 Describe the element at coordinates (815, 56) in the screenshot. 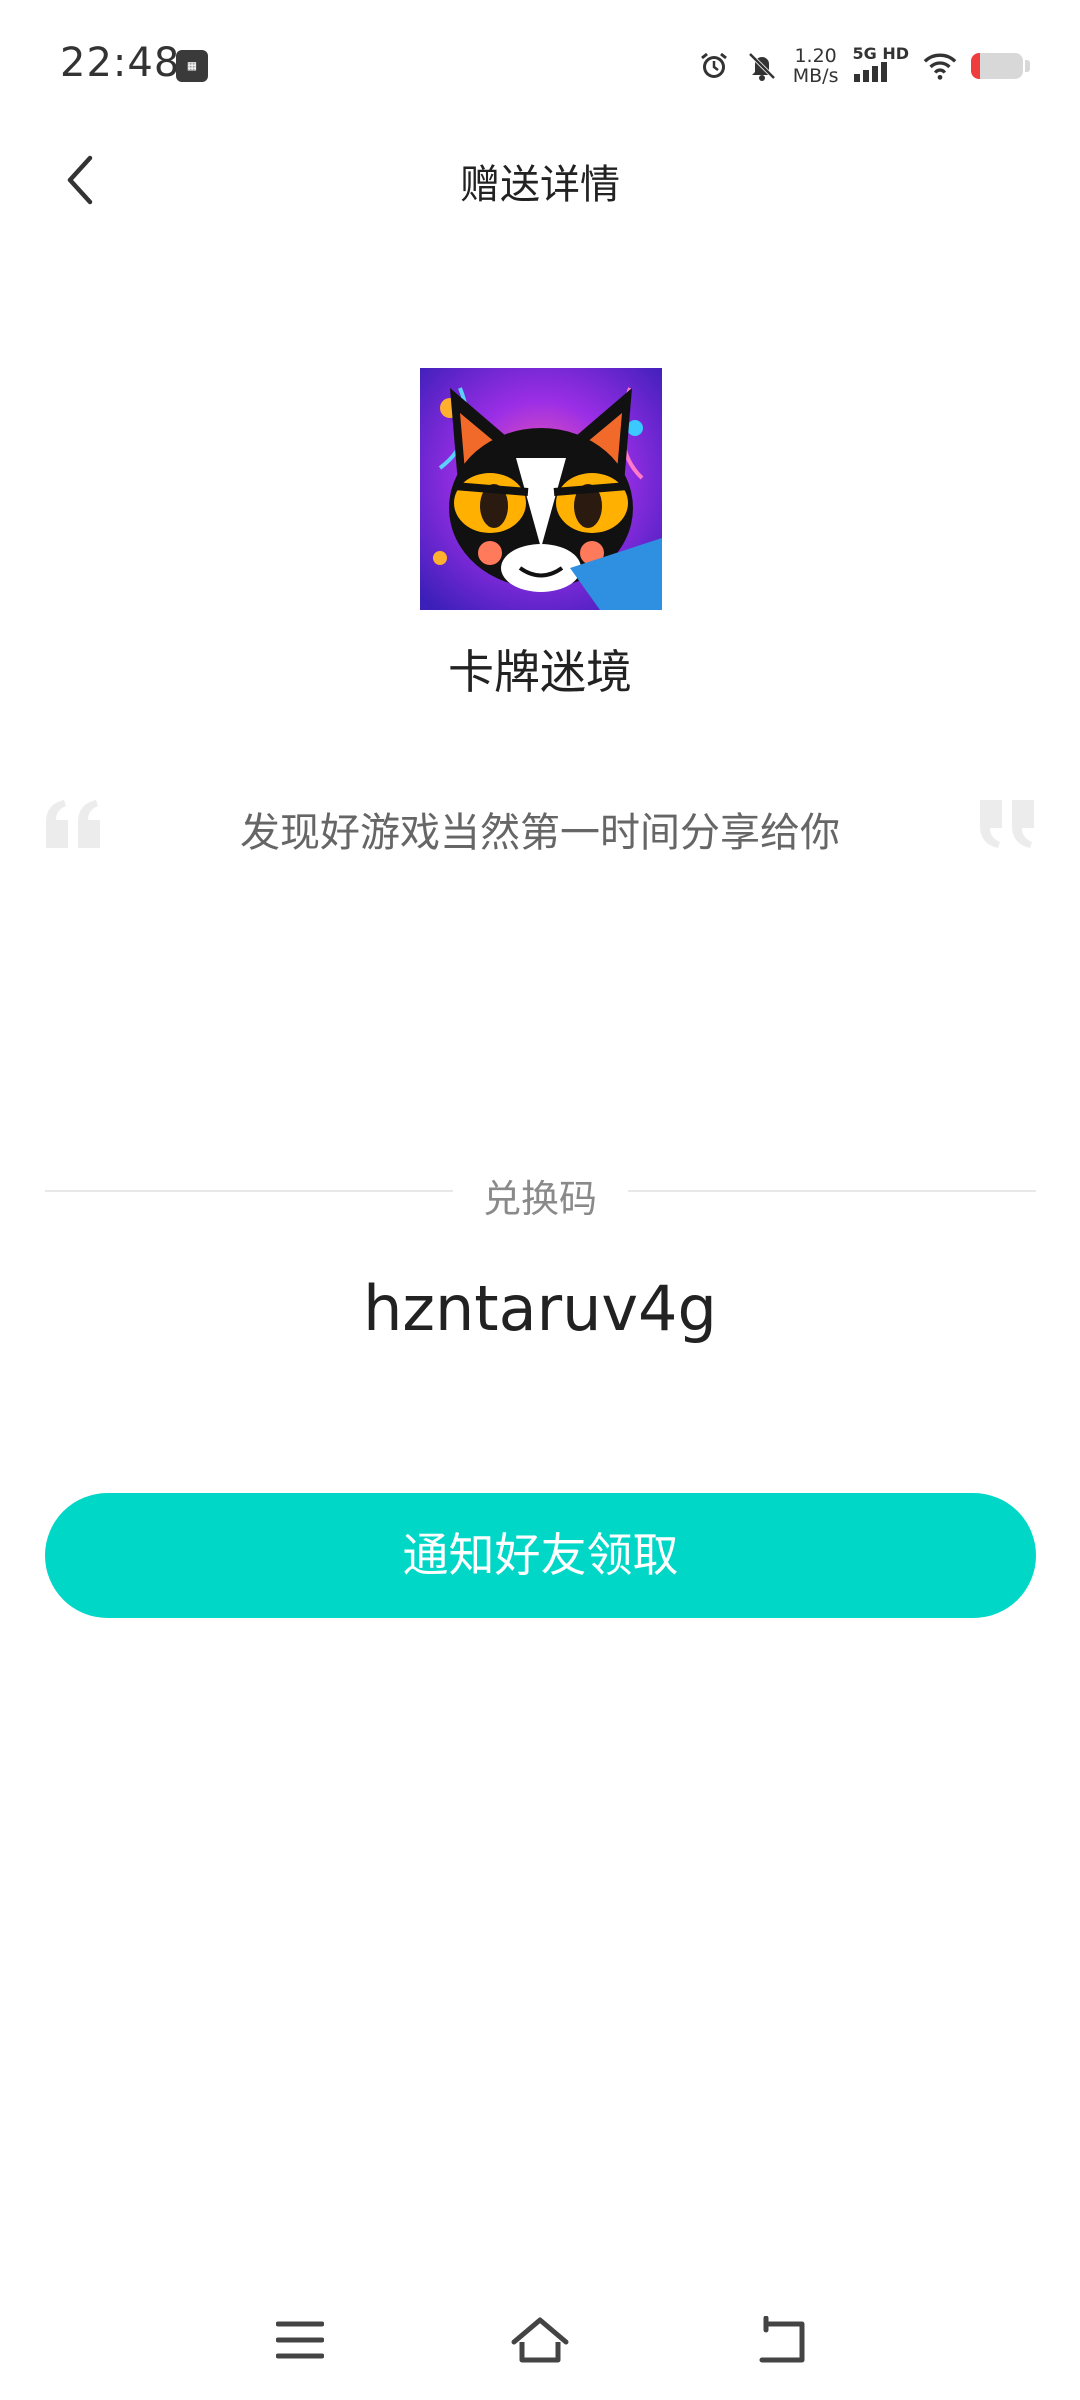

I see `net-speed-value: 1.20` at that location.